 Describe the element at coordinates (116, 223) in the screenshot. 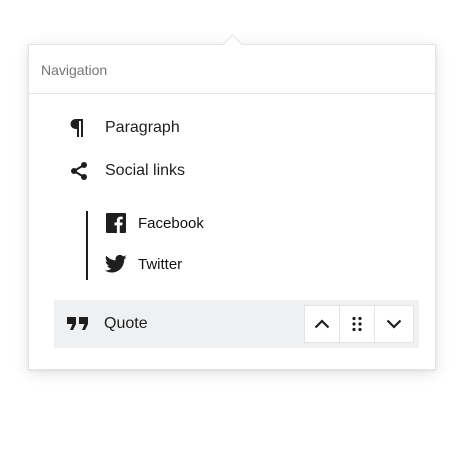

I see `facebook-icon` at that location.